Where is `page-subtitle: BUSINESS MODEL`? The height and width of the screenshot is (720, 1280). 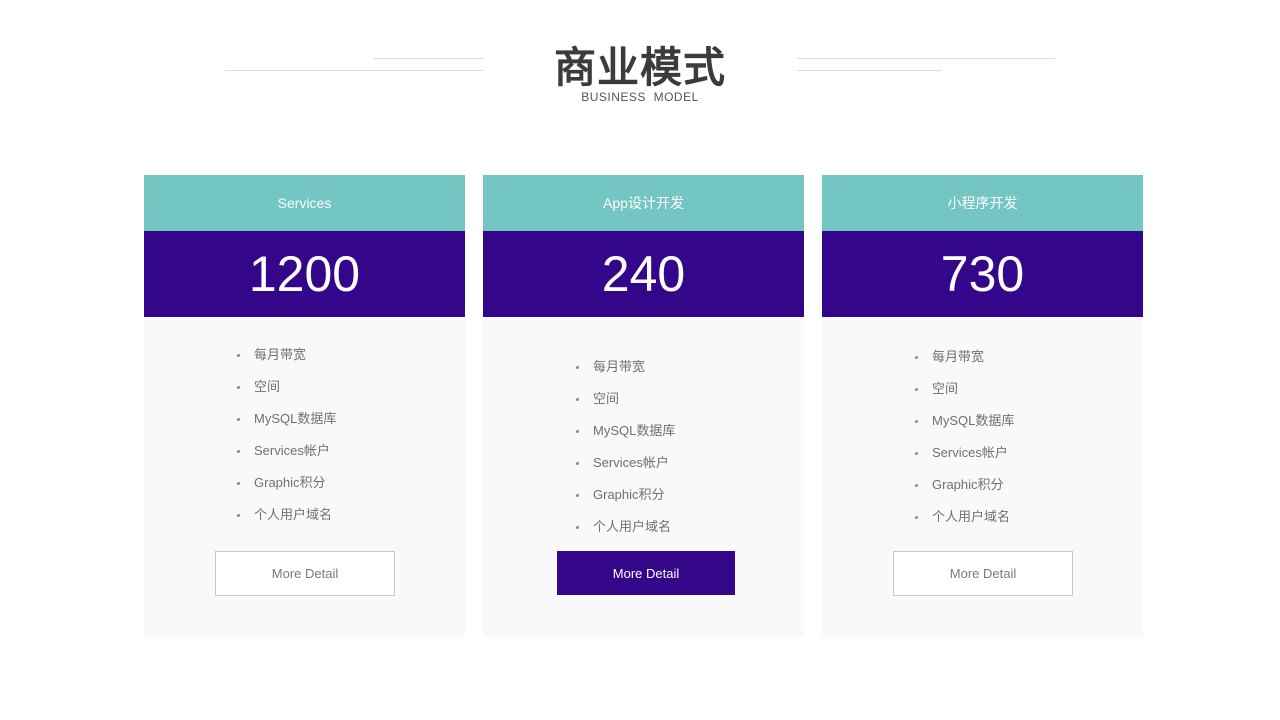 page-subtitle: BUSINESS MODEL is located at coordinates (640, 97).